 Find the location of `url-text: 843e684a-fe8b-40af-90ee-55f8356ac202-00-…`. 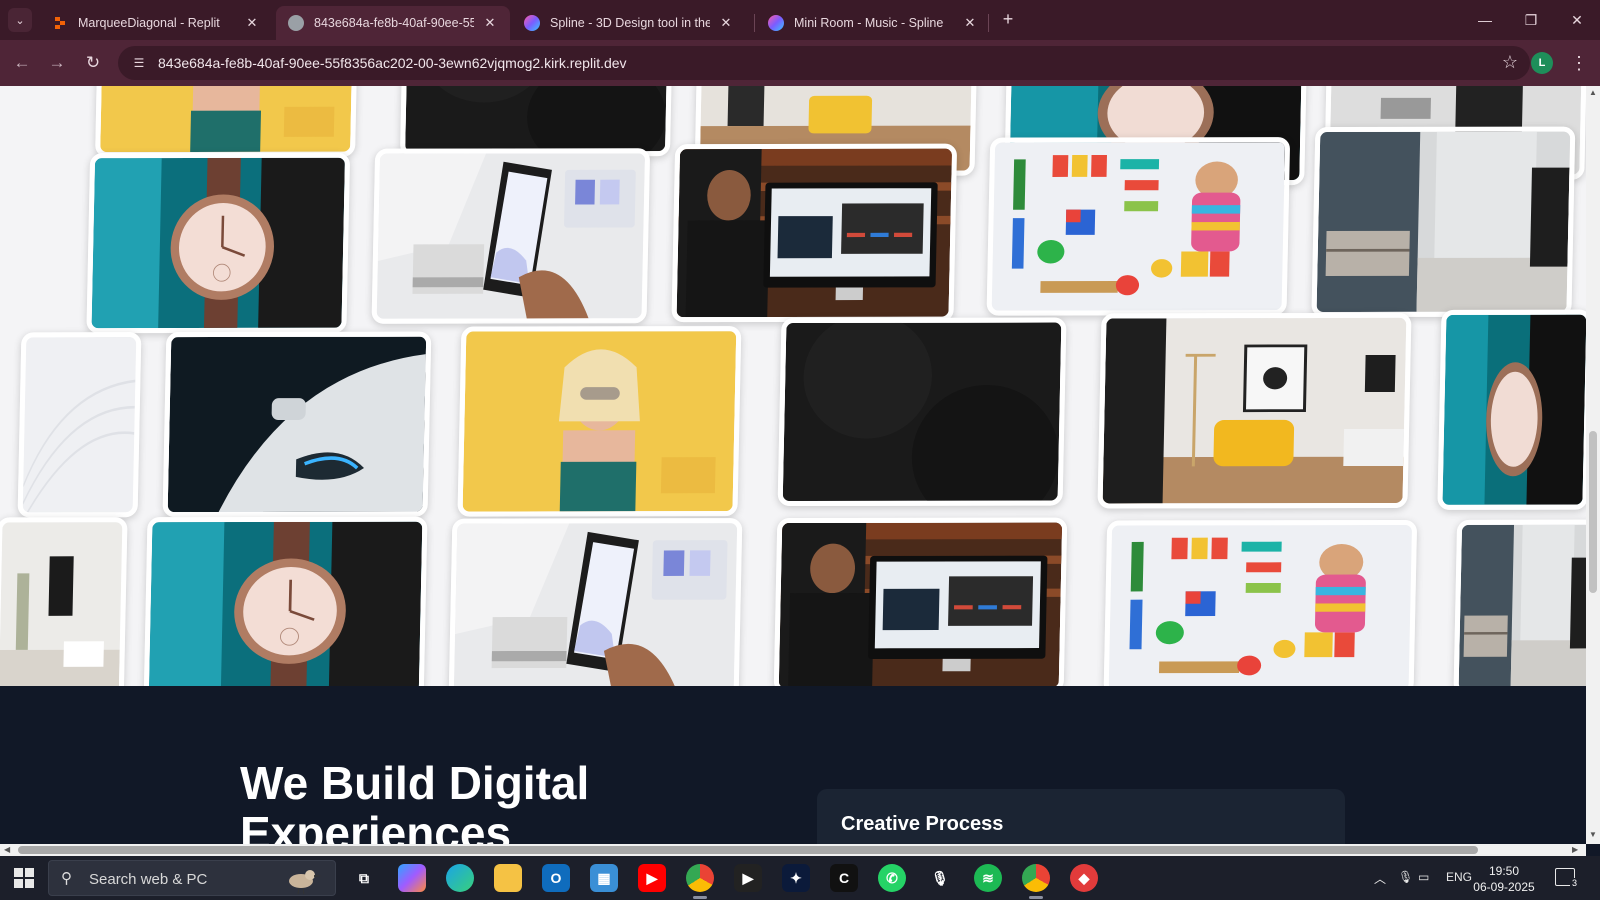

url-text: 843e684a-fe8b-40af-90ee-55f8356ac202-00-… is located at coordinates (392, 63).